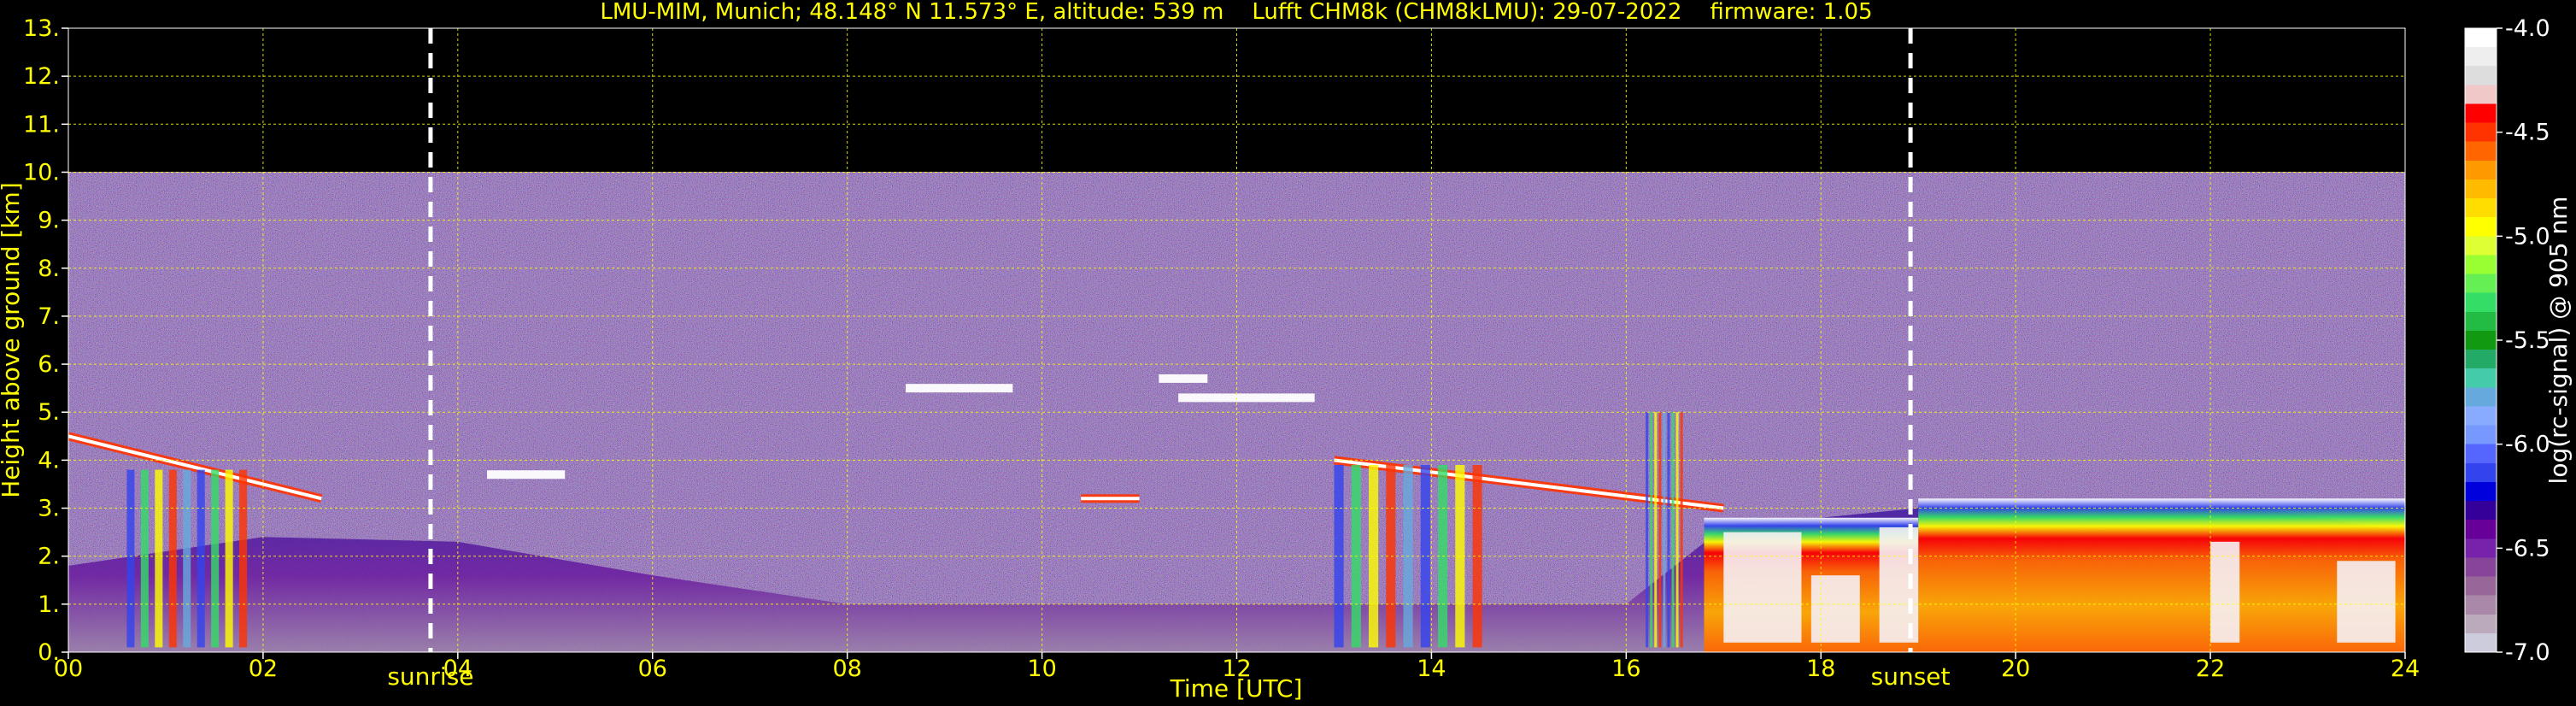 This screenshot has height=706, width=2576. What do you see at coordinates (2015, 669) in the screenshot?
I see `x-tick-label: 20` at bounding box center [2015, 669].